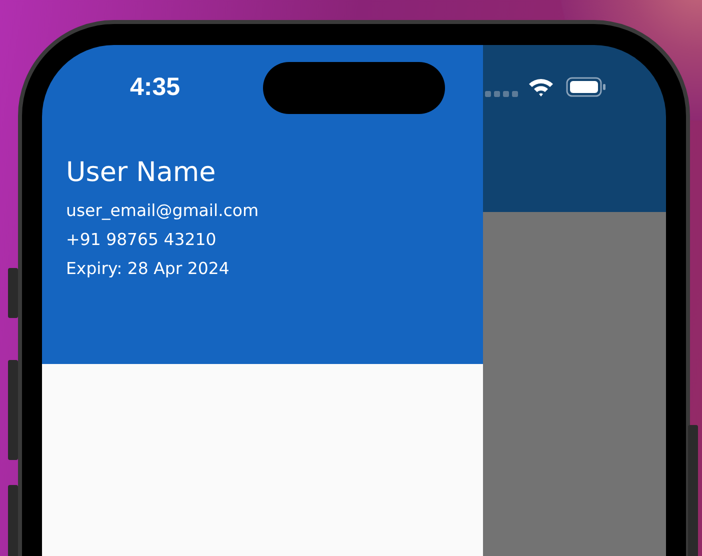 This screenshot has width=702, height=556. I want to click on wifi-icon, so click(541, 87).